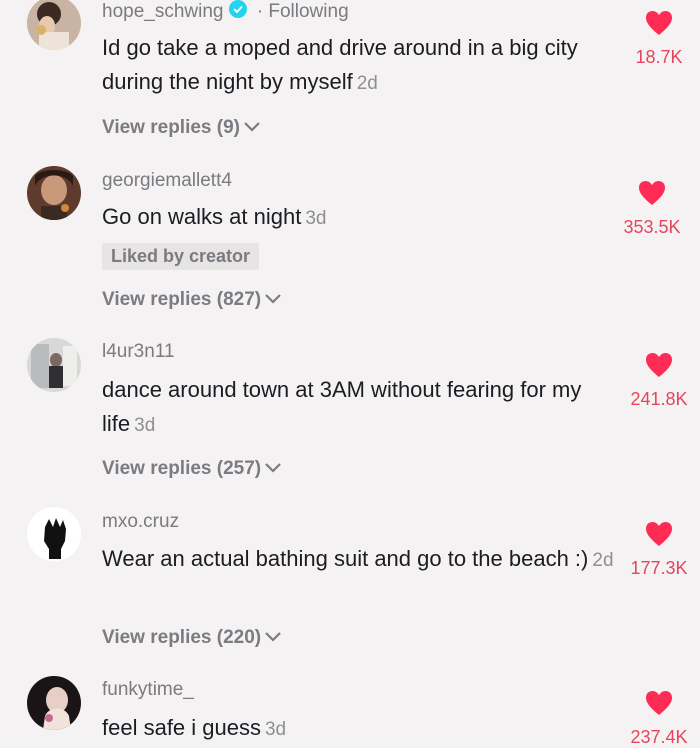 The height and width of the screenshot is (748, 700). Describe the element at coordinates (214, 216) in the screenshot. I see `comment-text: Go on walks at night 3d` at that location.